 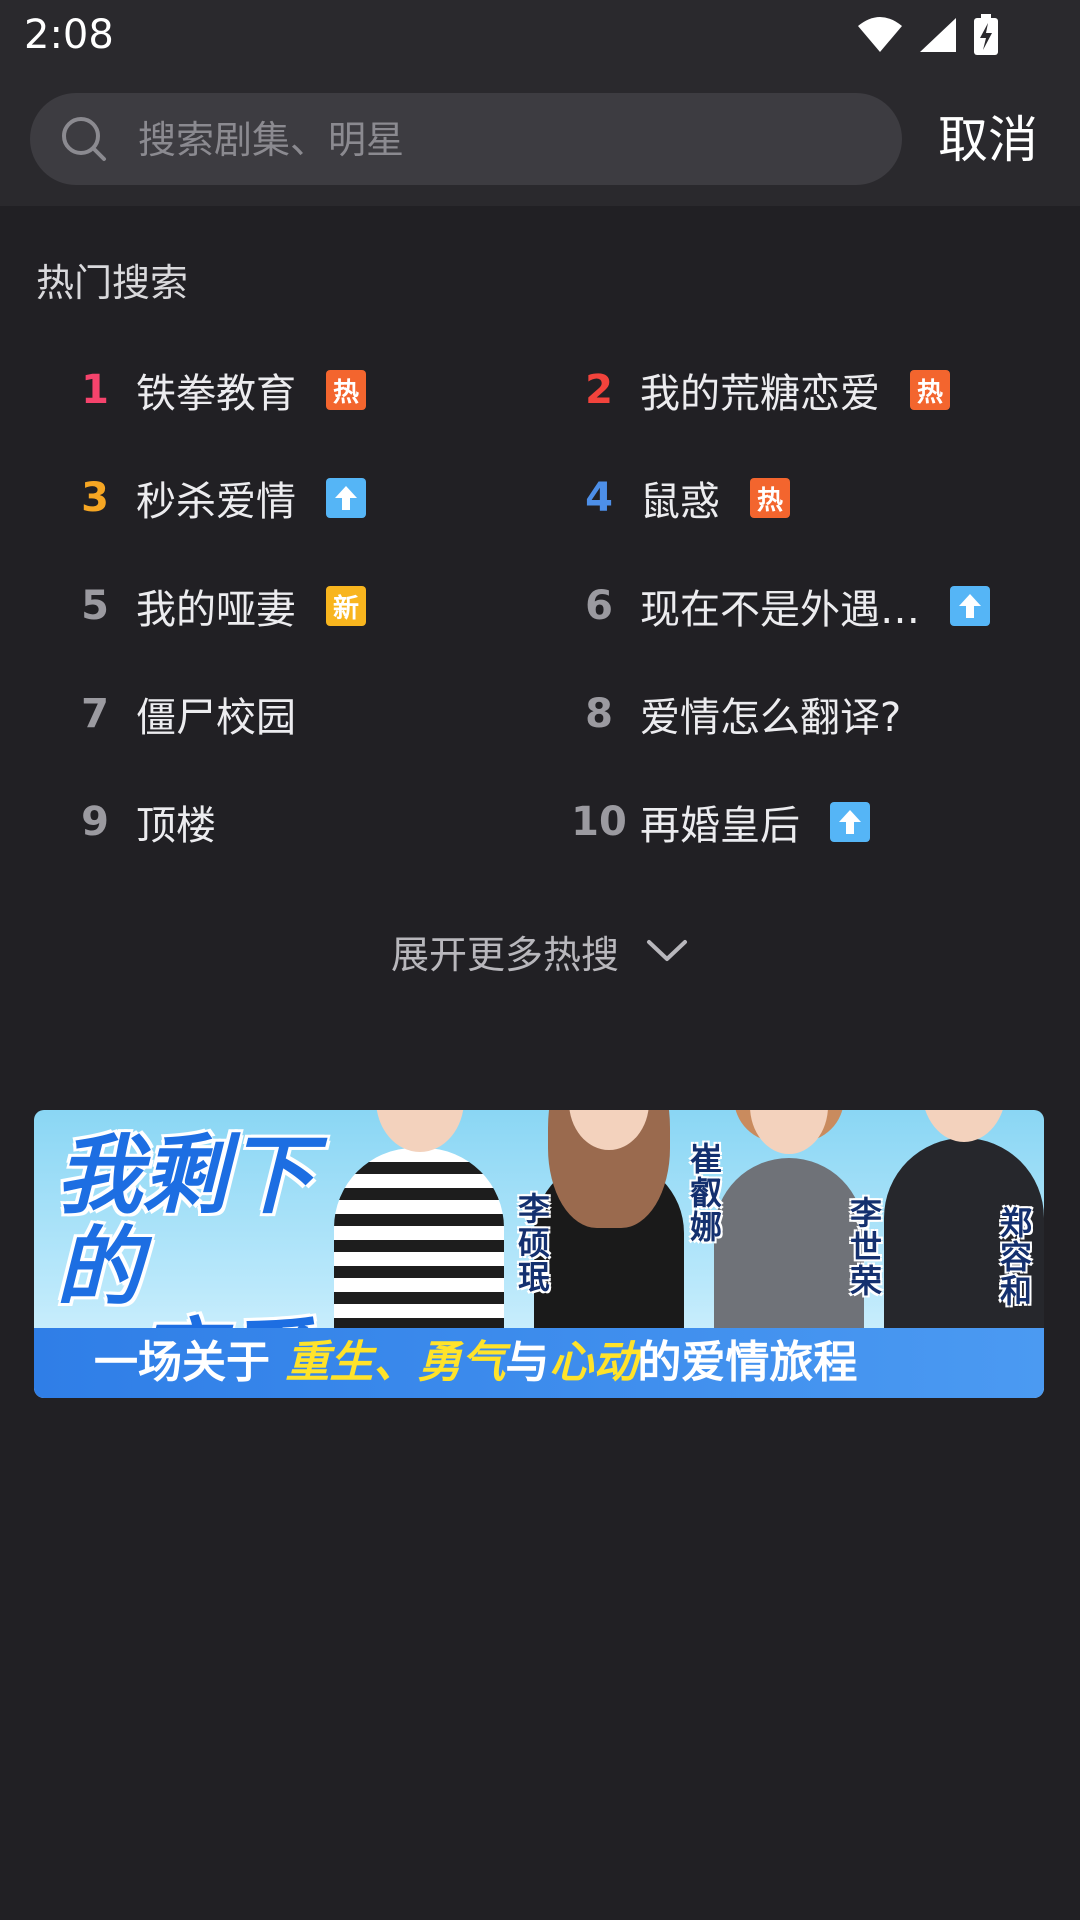 I want to click on hot-search-title-text: 我的哑妻, so click(x=216, y=610).